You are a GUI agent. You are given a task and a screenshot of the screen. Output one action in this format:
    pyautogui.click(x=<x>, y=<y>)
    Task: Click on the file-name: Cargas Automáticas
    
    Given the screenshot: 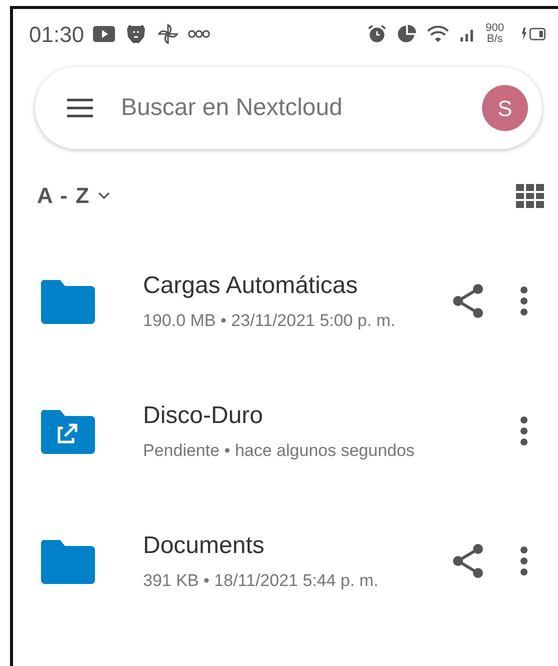 What is the action you would take?
    pyautogui.click(x=295, y=286)
    